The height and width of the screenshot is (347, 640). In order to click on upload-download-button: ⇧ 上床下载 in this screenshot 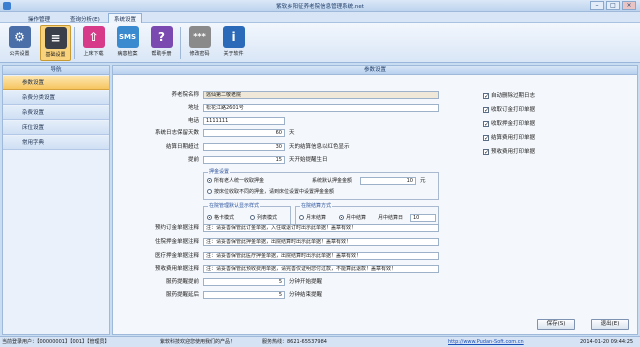, I will do `click(93, 43)`.